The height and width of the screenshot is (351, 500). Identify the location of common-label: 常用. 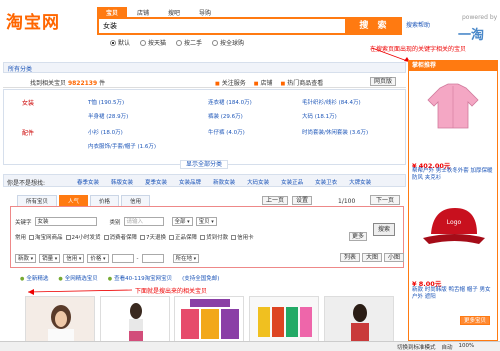
(21, 238).